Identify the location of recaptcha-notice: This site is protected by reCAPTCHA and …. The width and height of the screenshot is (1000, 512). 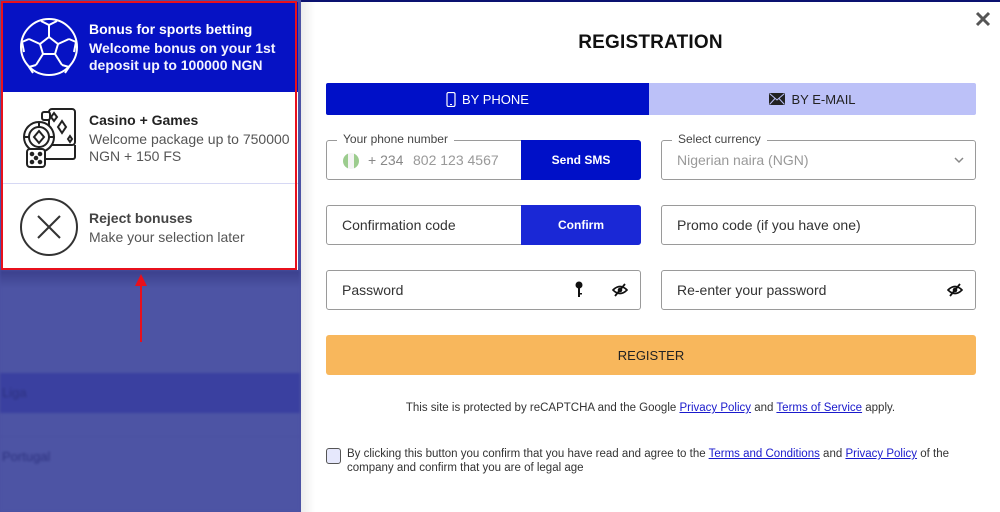
(650, 408).